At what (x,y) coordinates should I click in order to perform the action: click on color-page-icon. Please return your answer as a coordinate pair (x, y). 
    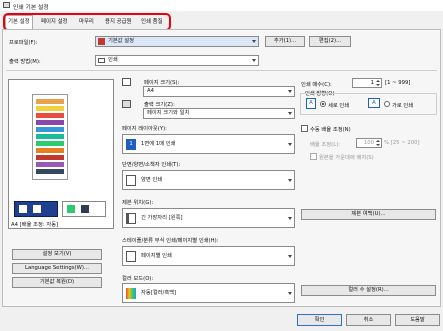
    Looking at the image, I should click on (71, 209).